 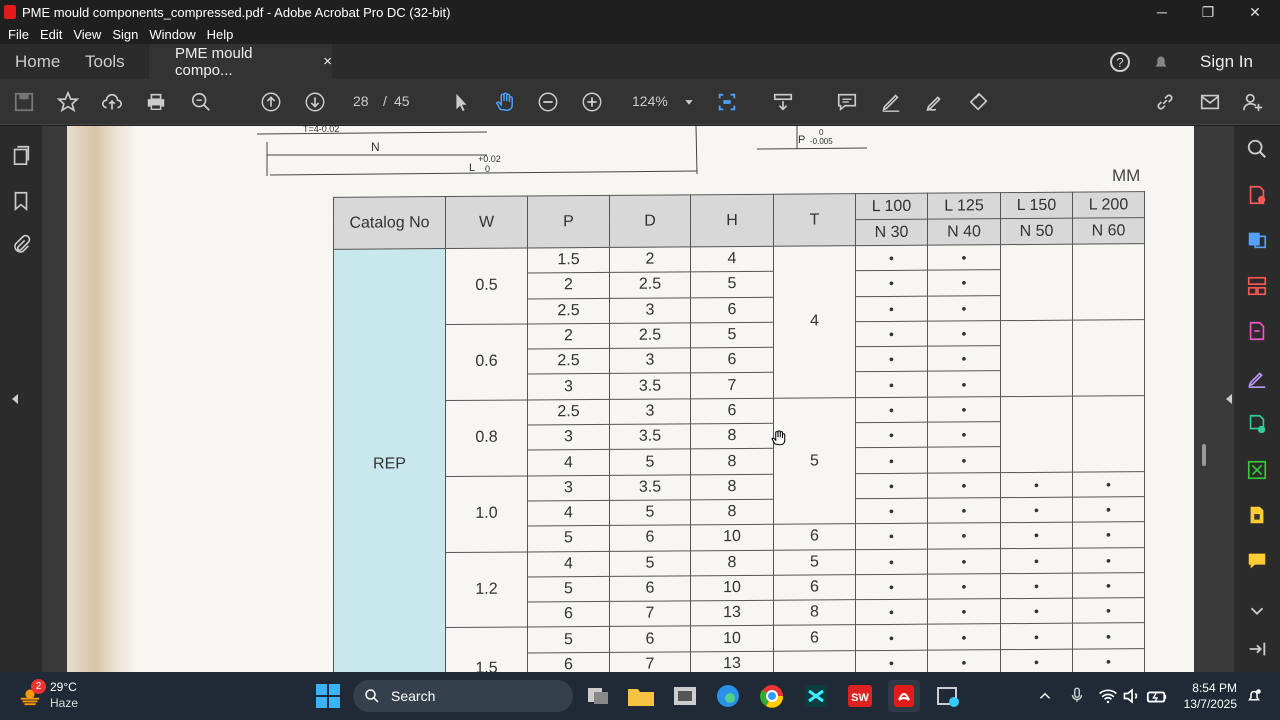 I want to click on vertical-scrollbar, so click(x=1207, y=399).